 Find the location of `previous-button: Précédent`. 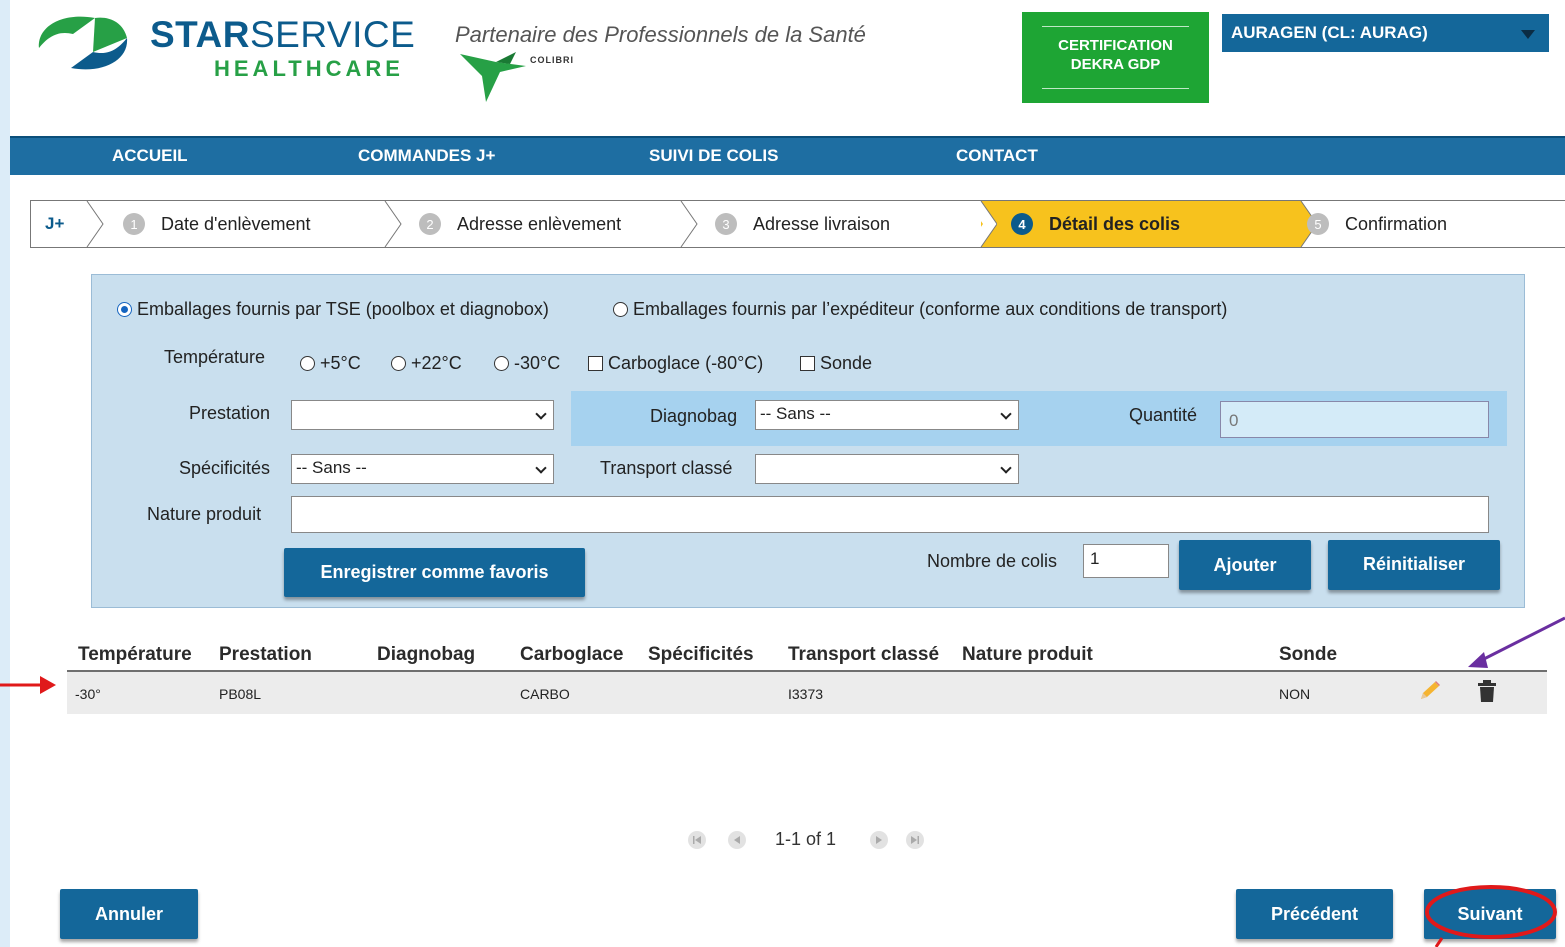

previous-button: Précédent is located at coordinates (1314, 914).